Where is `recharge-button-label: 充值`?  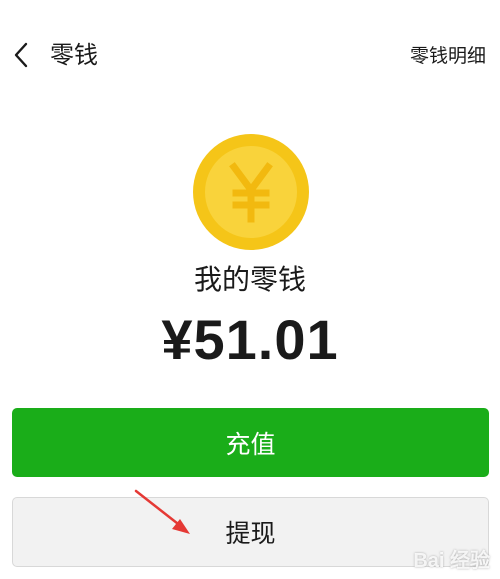
recharge-button-label: 充值 is located at coordinates (250, 444).